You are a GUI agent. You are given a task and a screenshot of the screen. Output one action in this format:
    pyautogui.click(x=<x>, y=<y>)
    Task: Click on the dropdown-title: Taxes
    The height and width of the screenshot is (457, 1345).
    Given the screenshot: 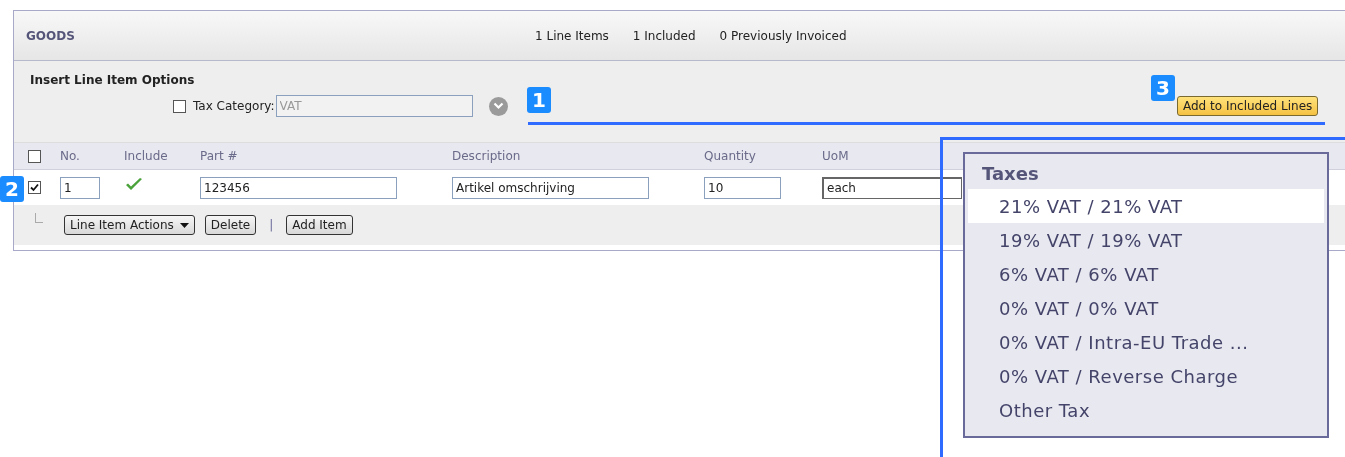 What is the action you would take?
    pyautogui.click(x=1010, y=173)
    